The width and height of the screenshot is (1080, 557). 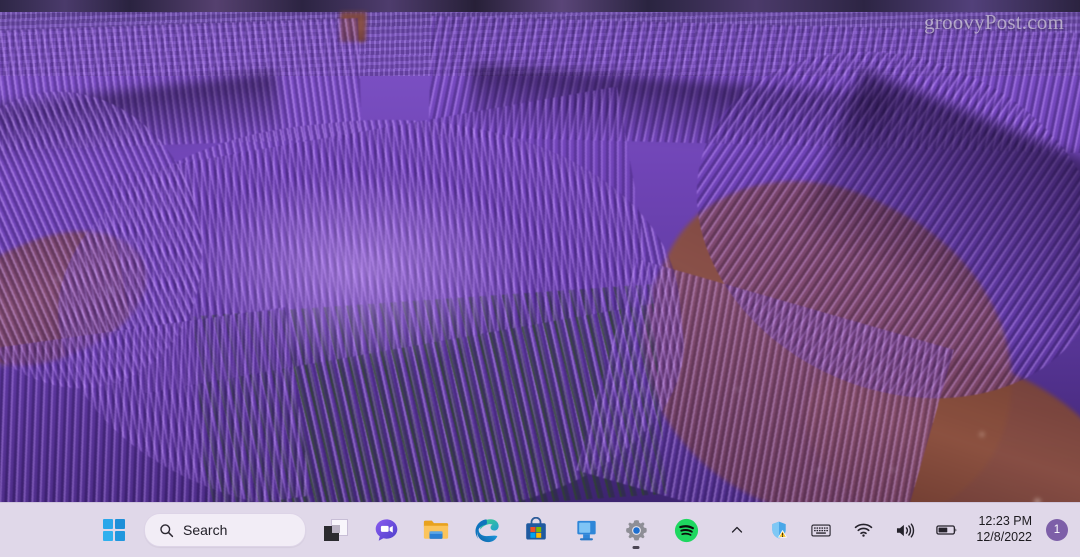 I want to click on teams-chat-icon, so click(x=386, y=530).